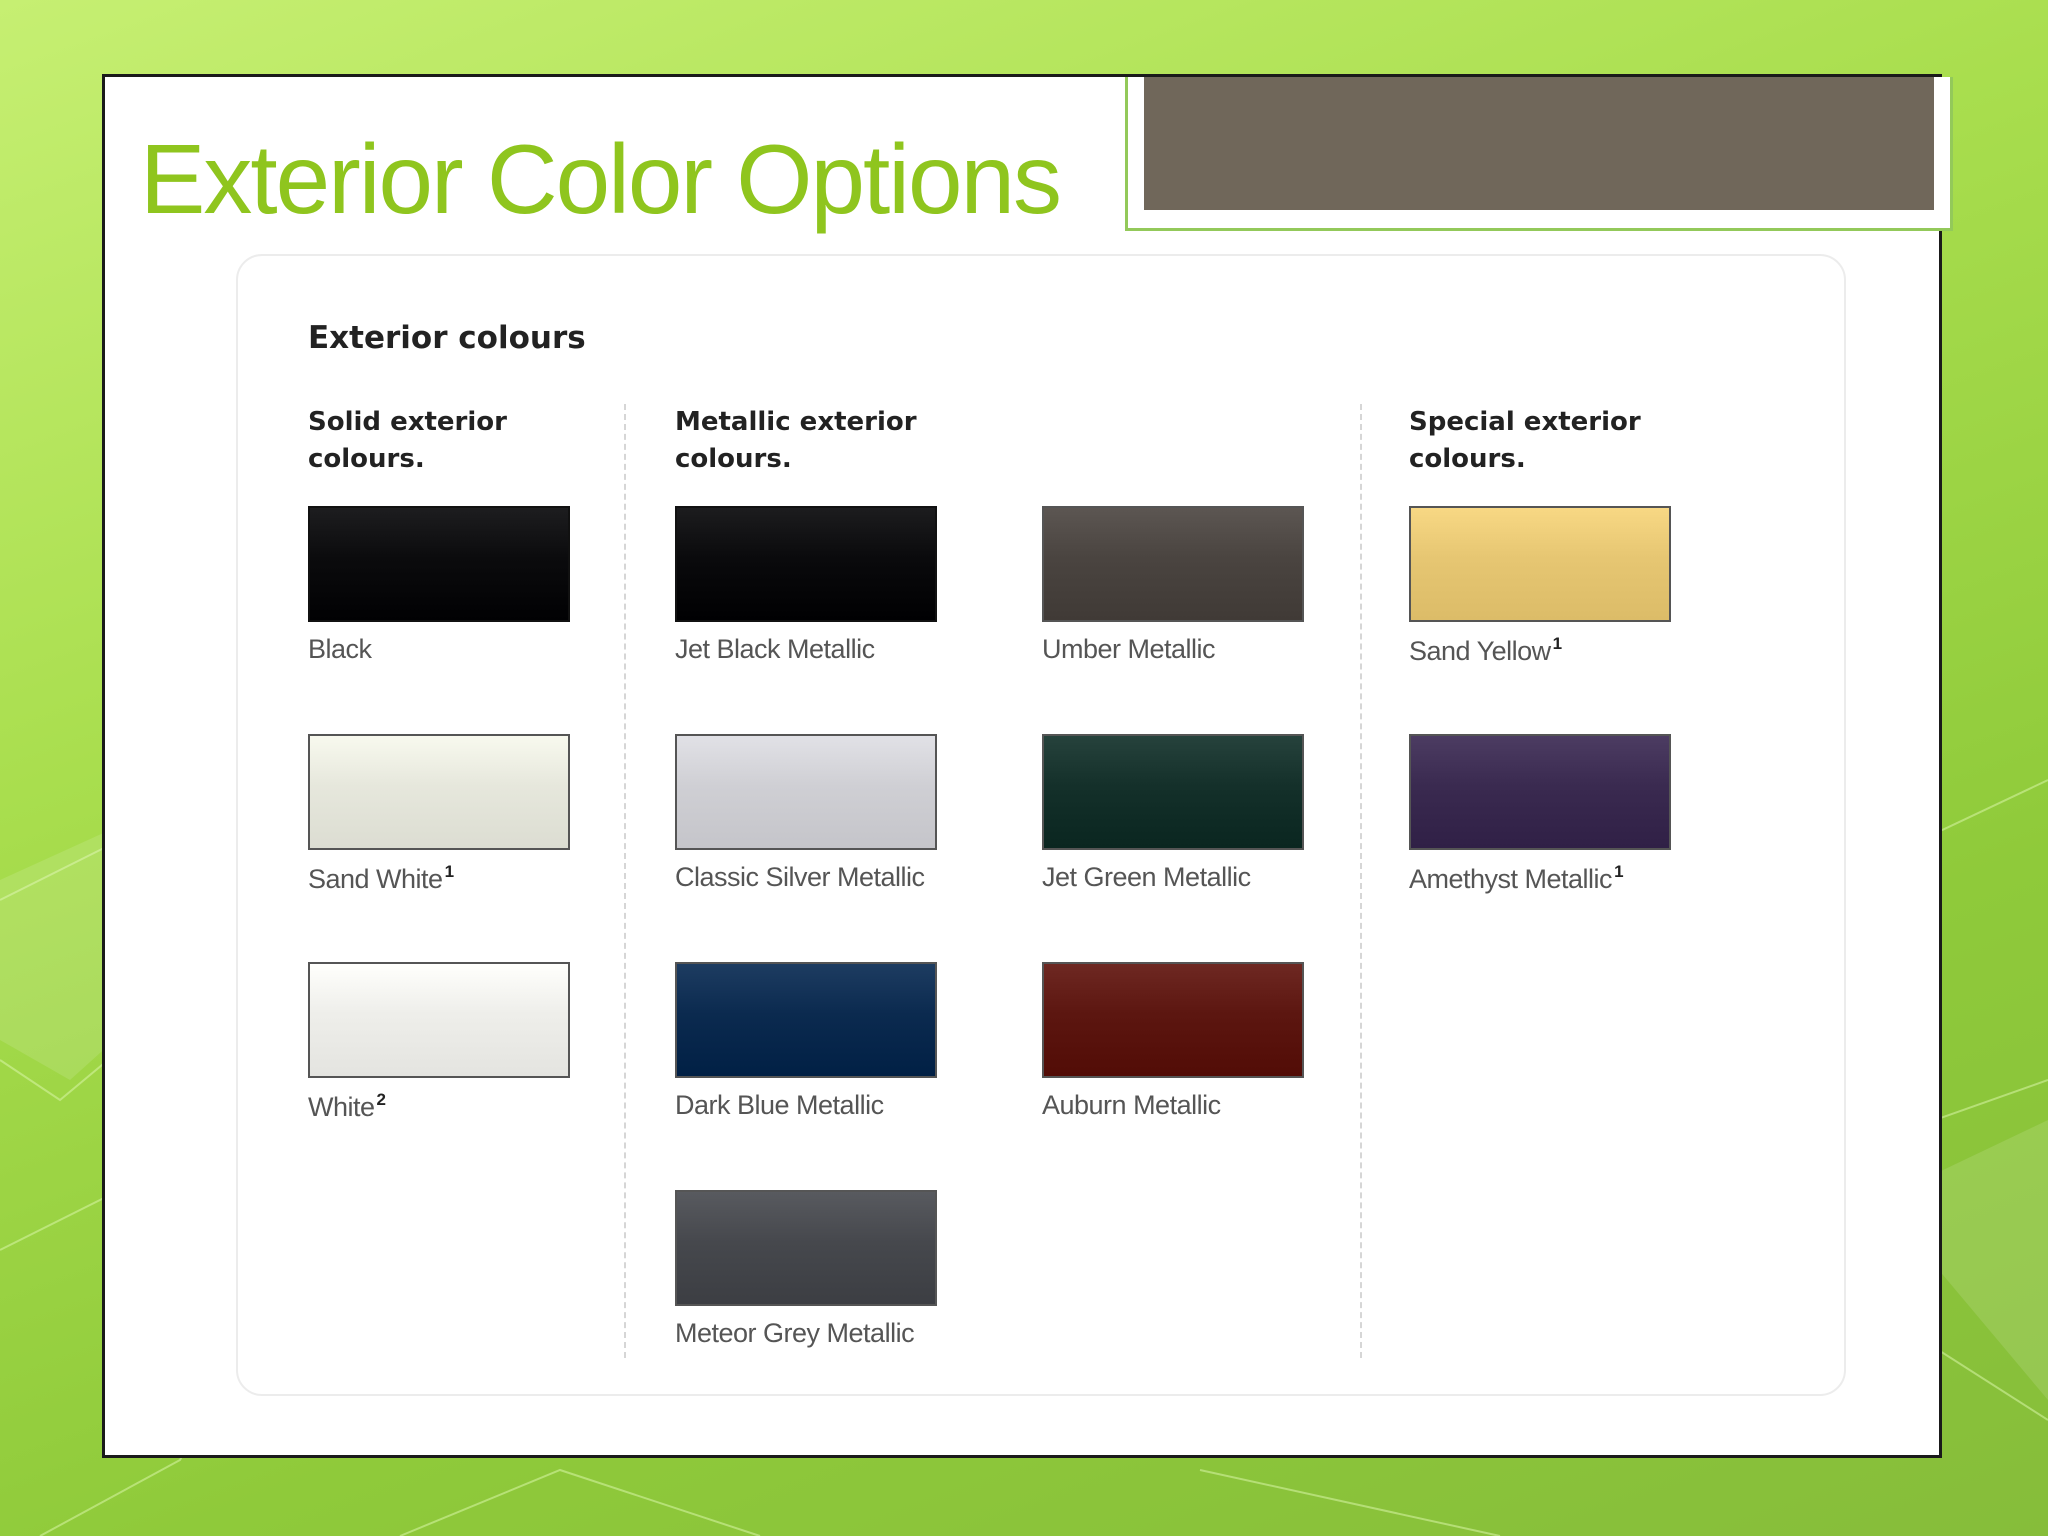  Describe the element at coordinates (381, 1099) in the screenshot. I see `footnote-marker: 2` at that location.